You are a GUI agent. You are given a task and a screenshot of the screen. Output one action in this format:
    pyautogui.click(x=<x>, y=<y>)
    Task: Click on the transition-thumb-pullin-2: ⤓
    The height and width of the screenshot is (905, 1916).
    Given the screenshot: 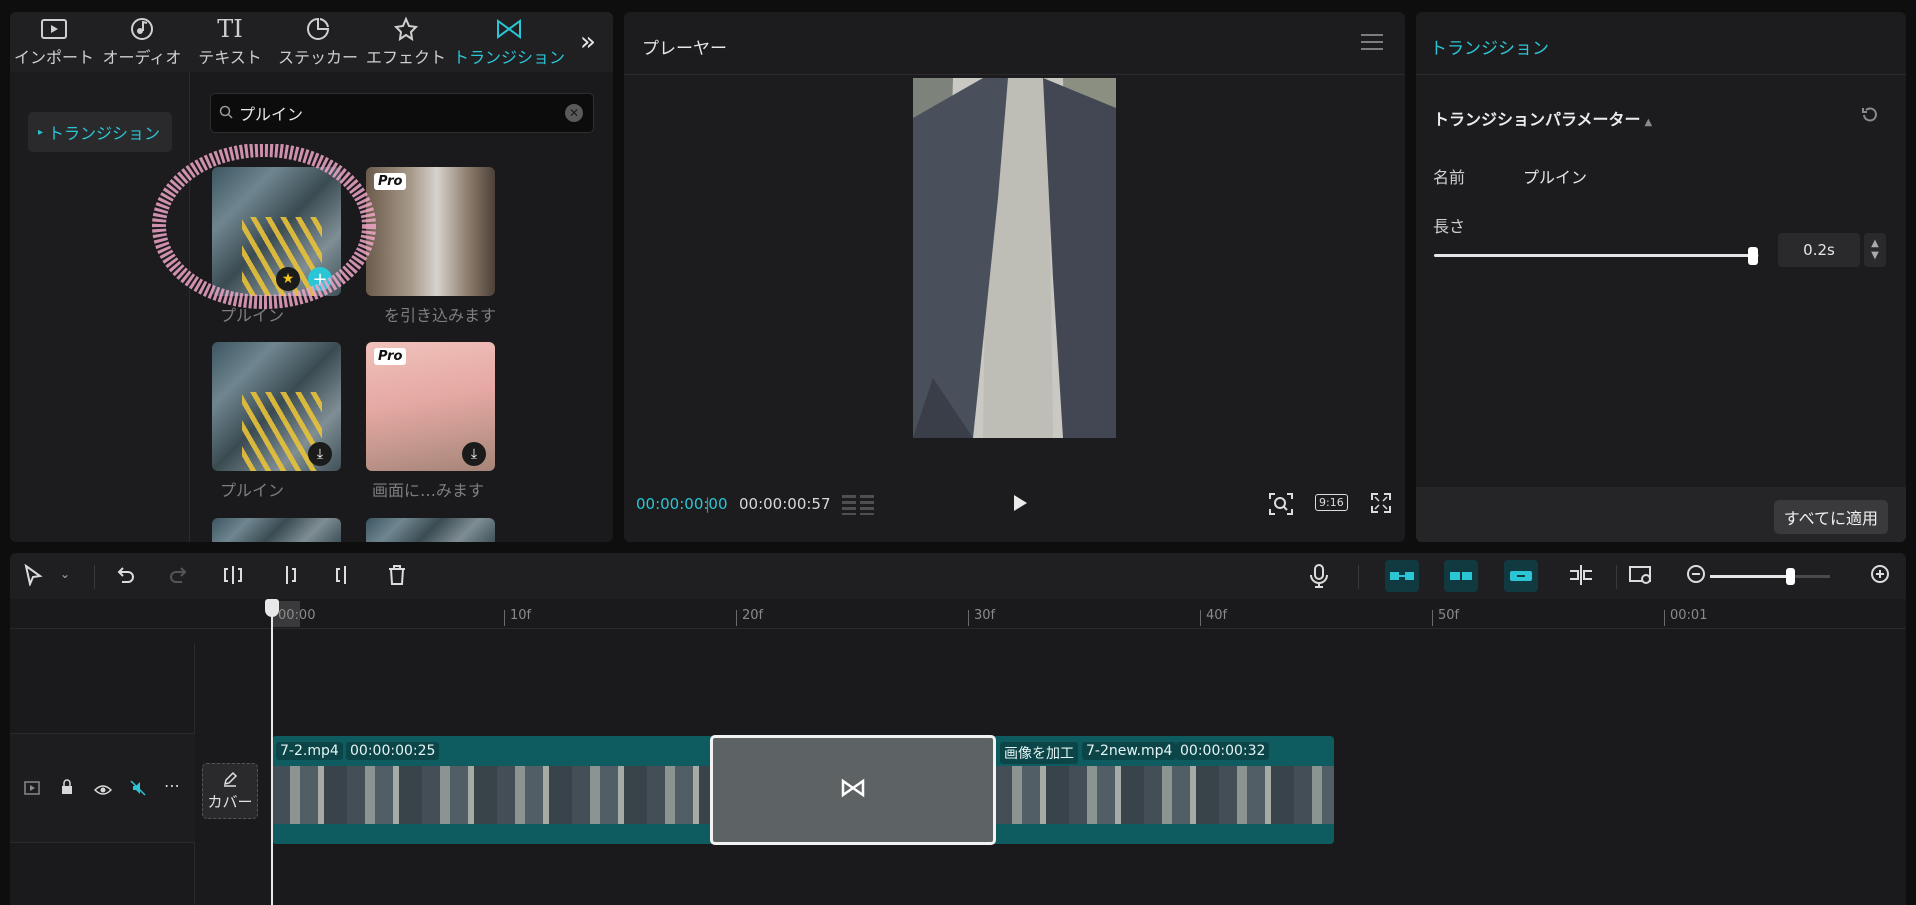 What is the action you would take?
    pyautogui.click(x=276, y=406)
    